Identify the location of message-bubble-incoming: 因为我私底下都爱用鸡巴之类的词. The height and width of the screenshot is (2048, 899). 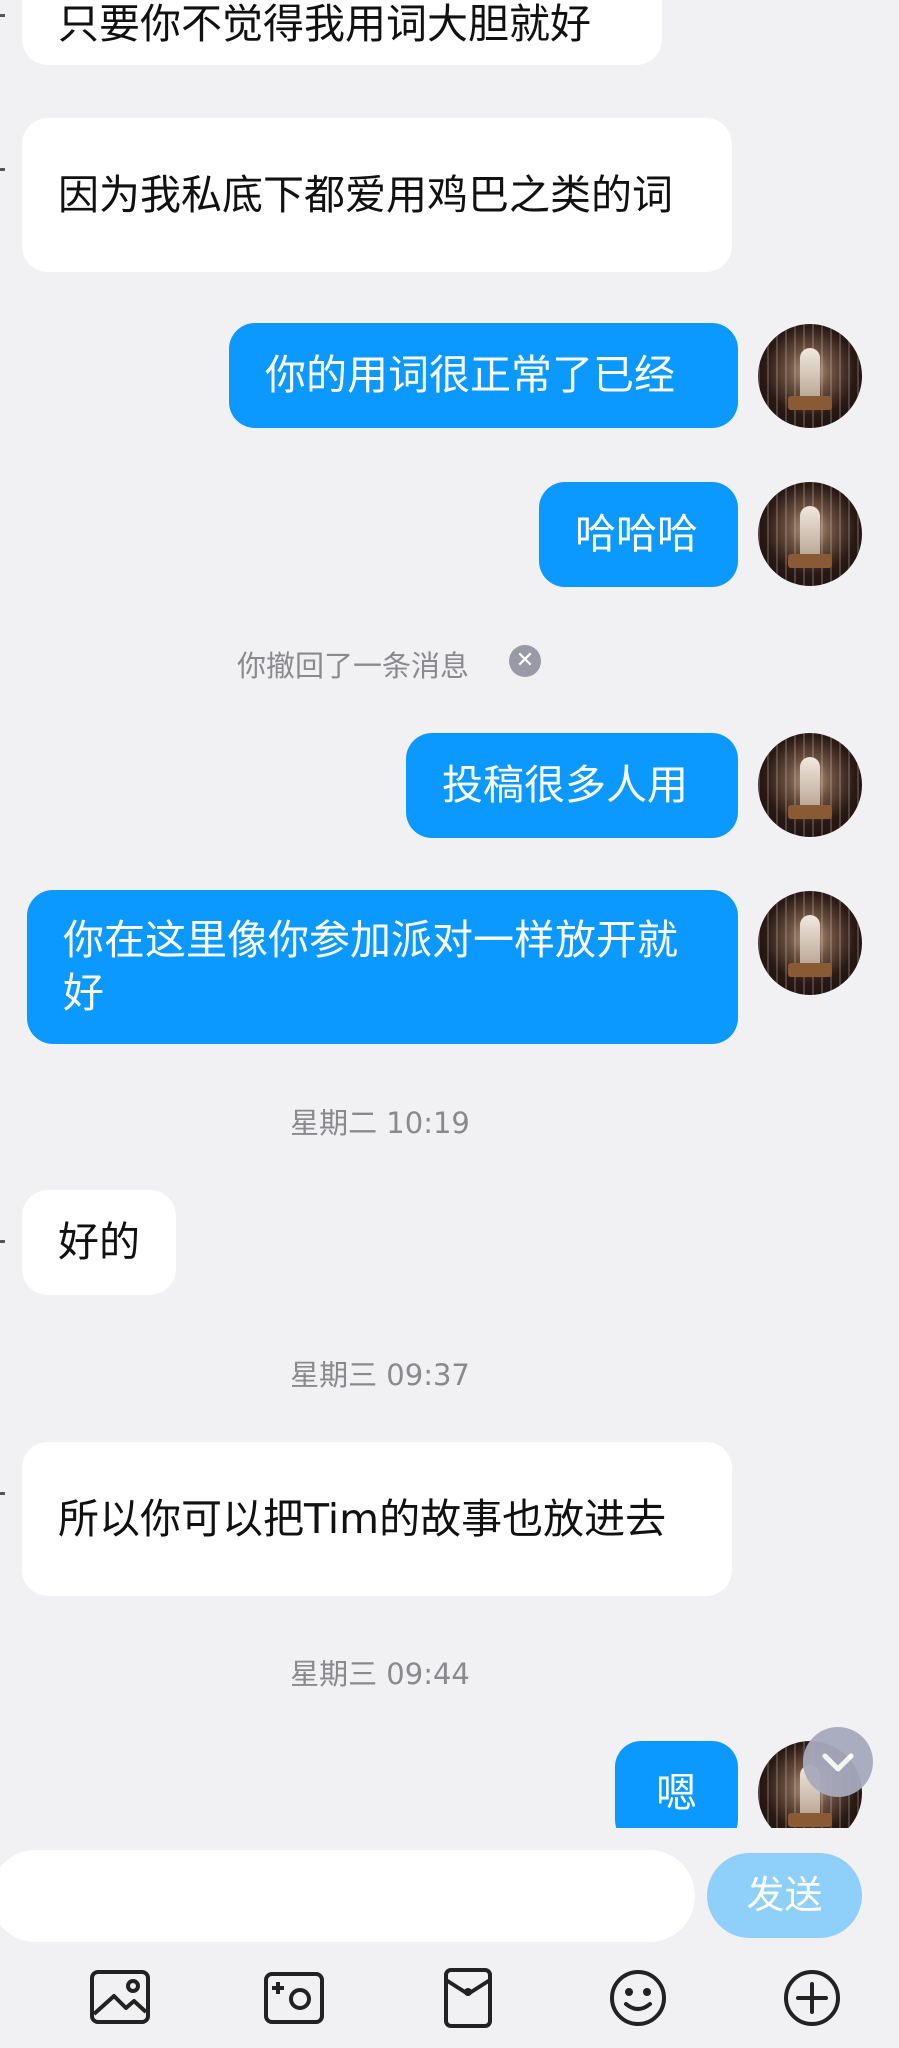
(377, 195).